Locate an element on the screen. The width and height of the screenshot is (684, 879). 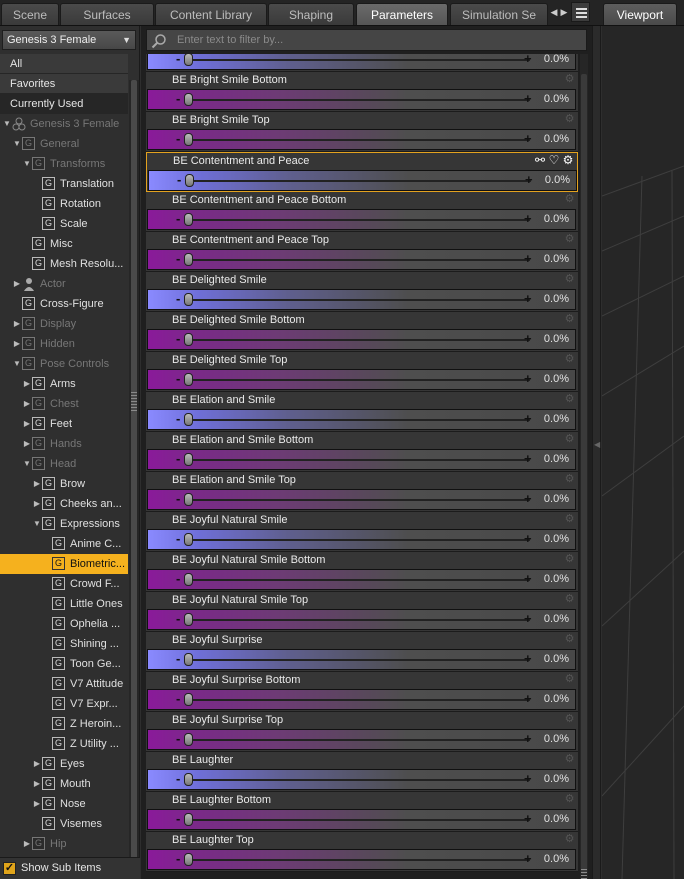
tree-node-expressions: ▼ G Expressions is located at coordinates (64, 524).